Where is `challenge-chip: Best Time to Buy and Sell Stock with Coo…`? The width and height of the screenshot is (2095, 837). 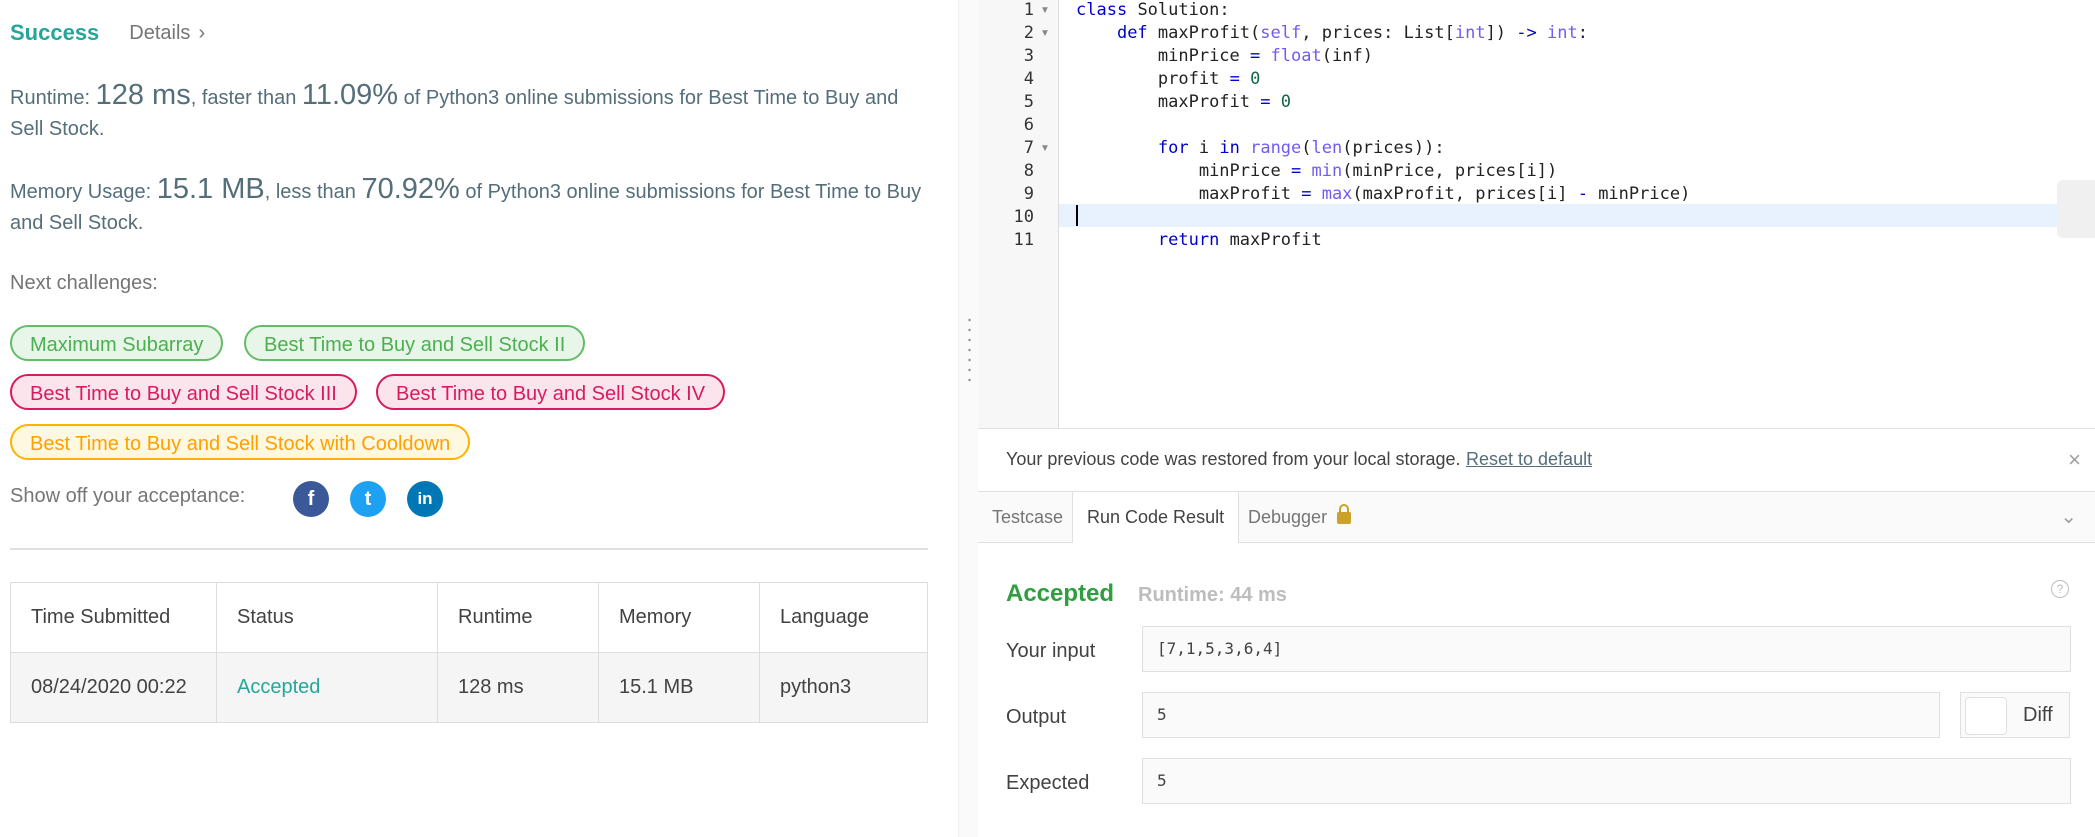
challenge-chip: Best Time to Buy and Sell Stock with Coo… is located at coordinates (240, 442).